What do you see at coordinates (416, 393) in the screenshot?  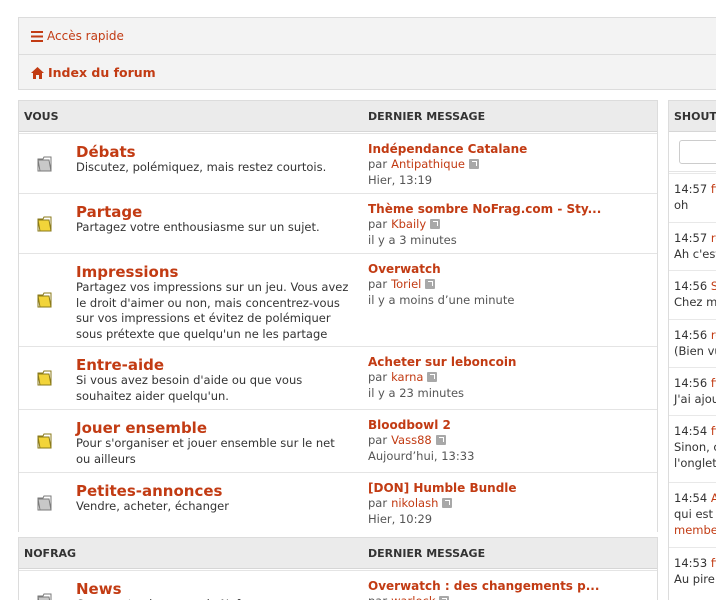 I see `last-post-time: il y a 23 minutes` at bounding box center [416, 393].